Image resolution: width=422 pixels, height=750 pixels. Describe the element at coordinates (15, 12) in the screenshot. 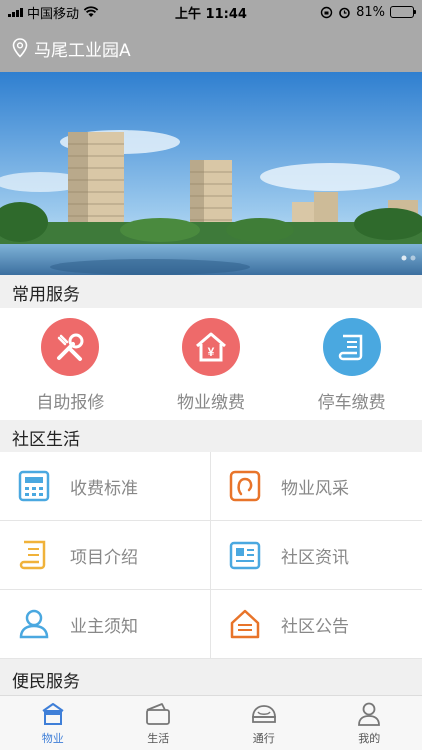

I see `signal-icon` at that location.